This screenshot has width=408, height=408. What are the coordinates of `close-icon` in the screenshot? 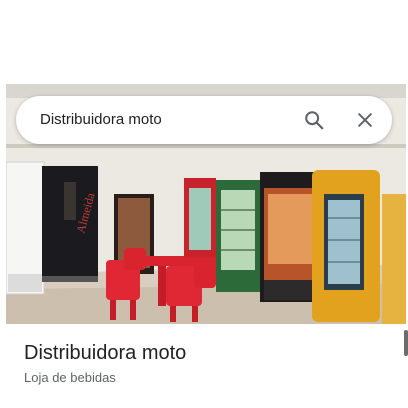 It's located at (365, 120).